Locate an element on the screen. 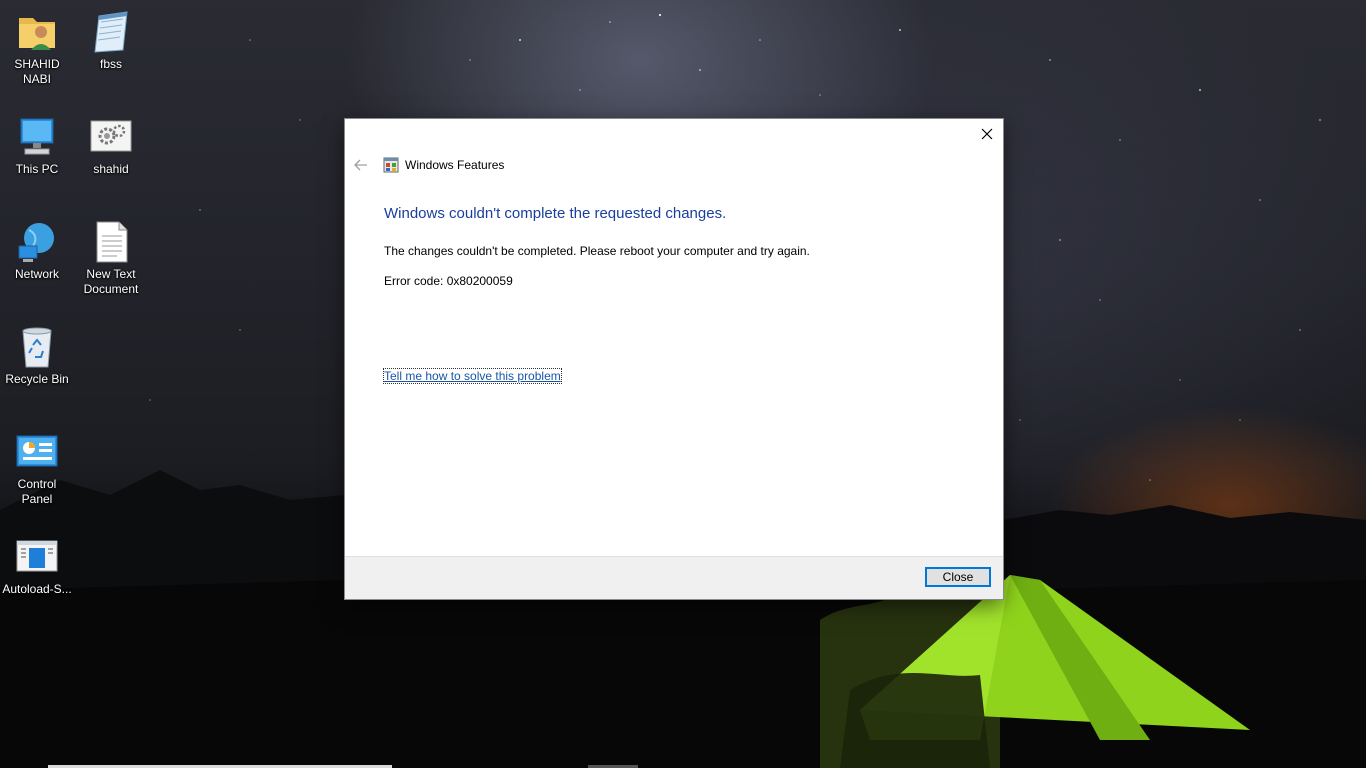  back-arrow-icon is located at coordinates (361, 165).